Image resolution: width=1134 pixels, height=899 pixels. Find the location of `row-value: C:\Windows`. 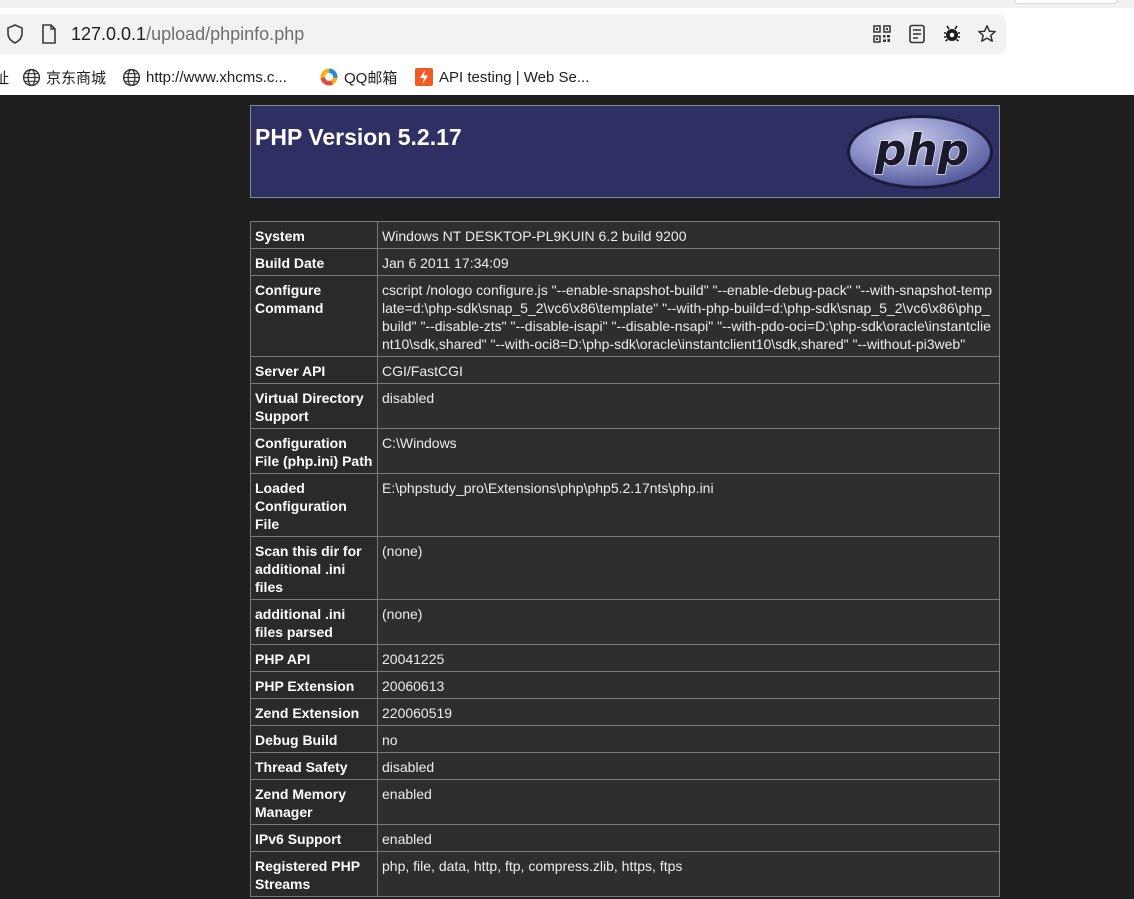

row-value: C:\Windows is located at coordinates (688, 451).